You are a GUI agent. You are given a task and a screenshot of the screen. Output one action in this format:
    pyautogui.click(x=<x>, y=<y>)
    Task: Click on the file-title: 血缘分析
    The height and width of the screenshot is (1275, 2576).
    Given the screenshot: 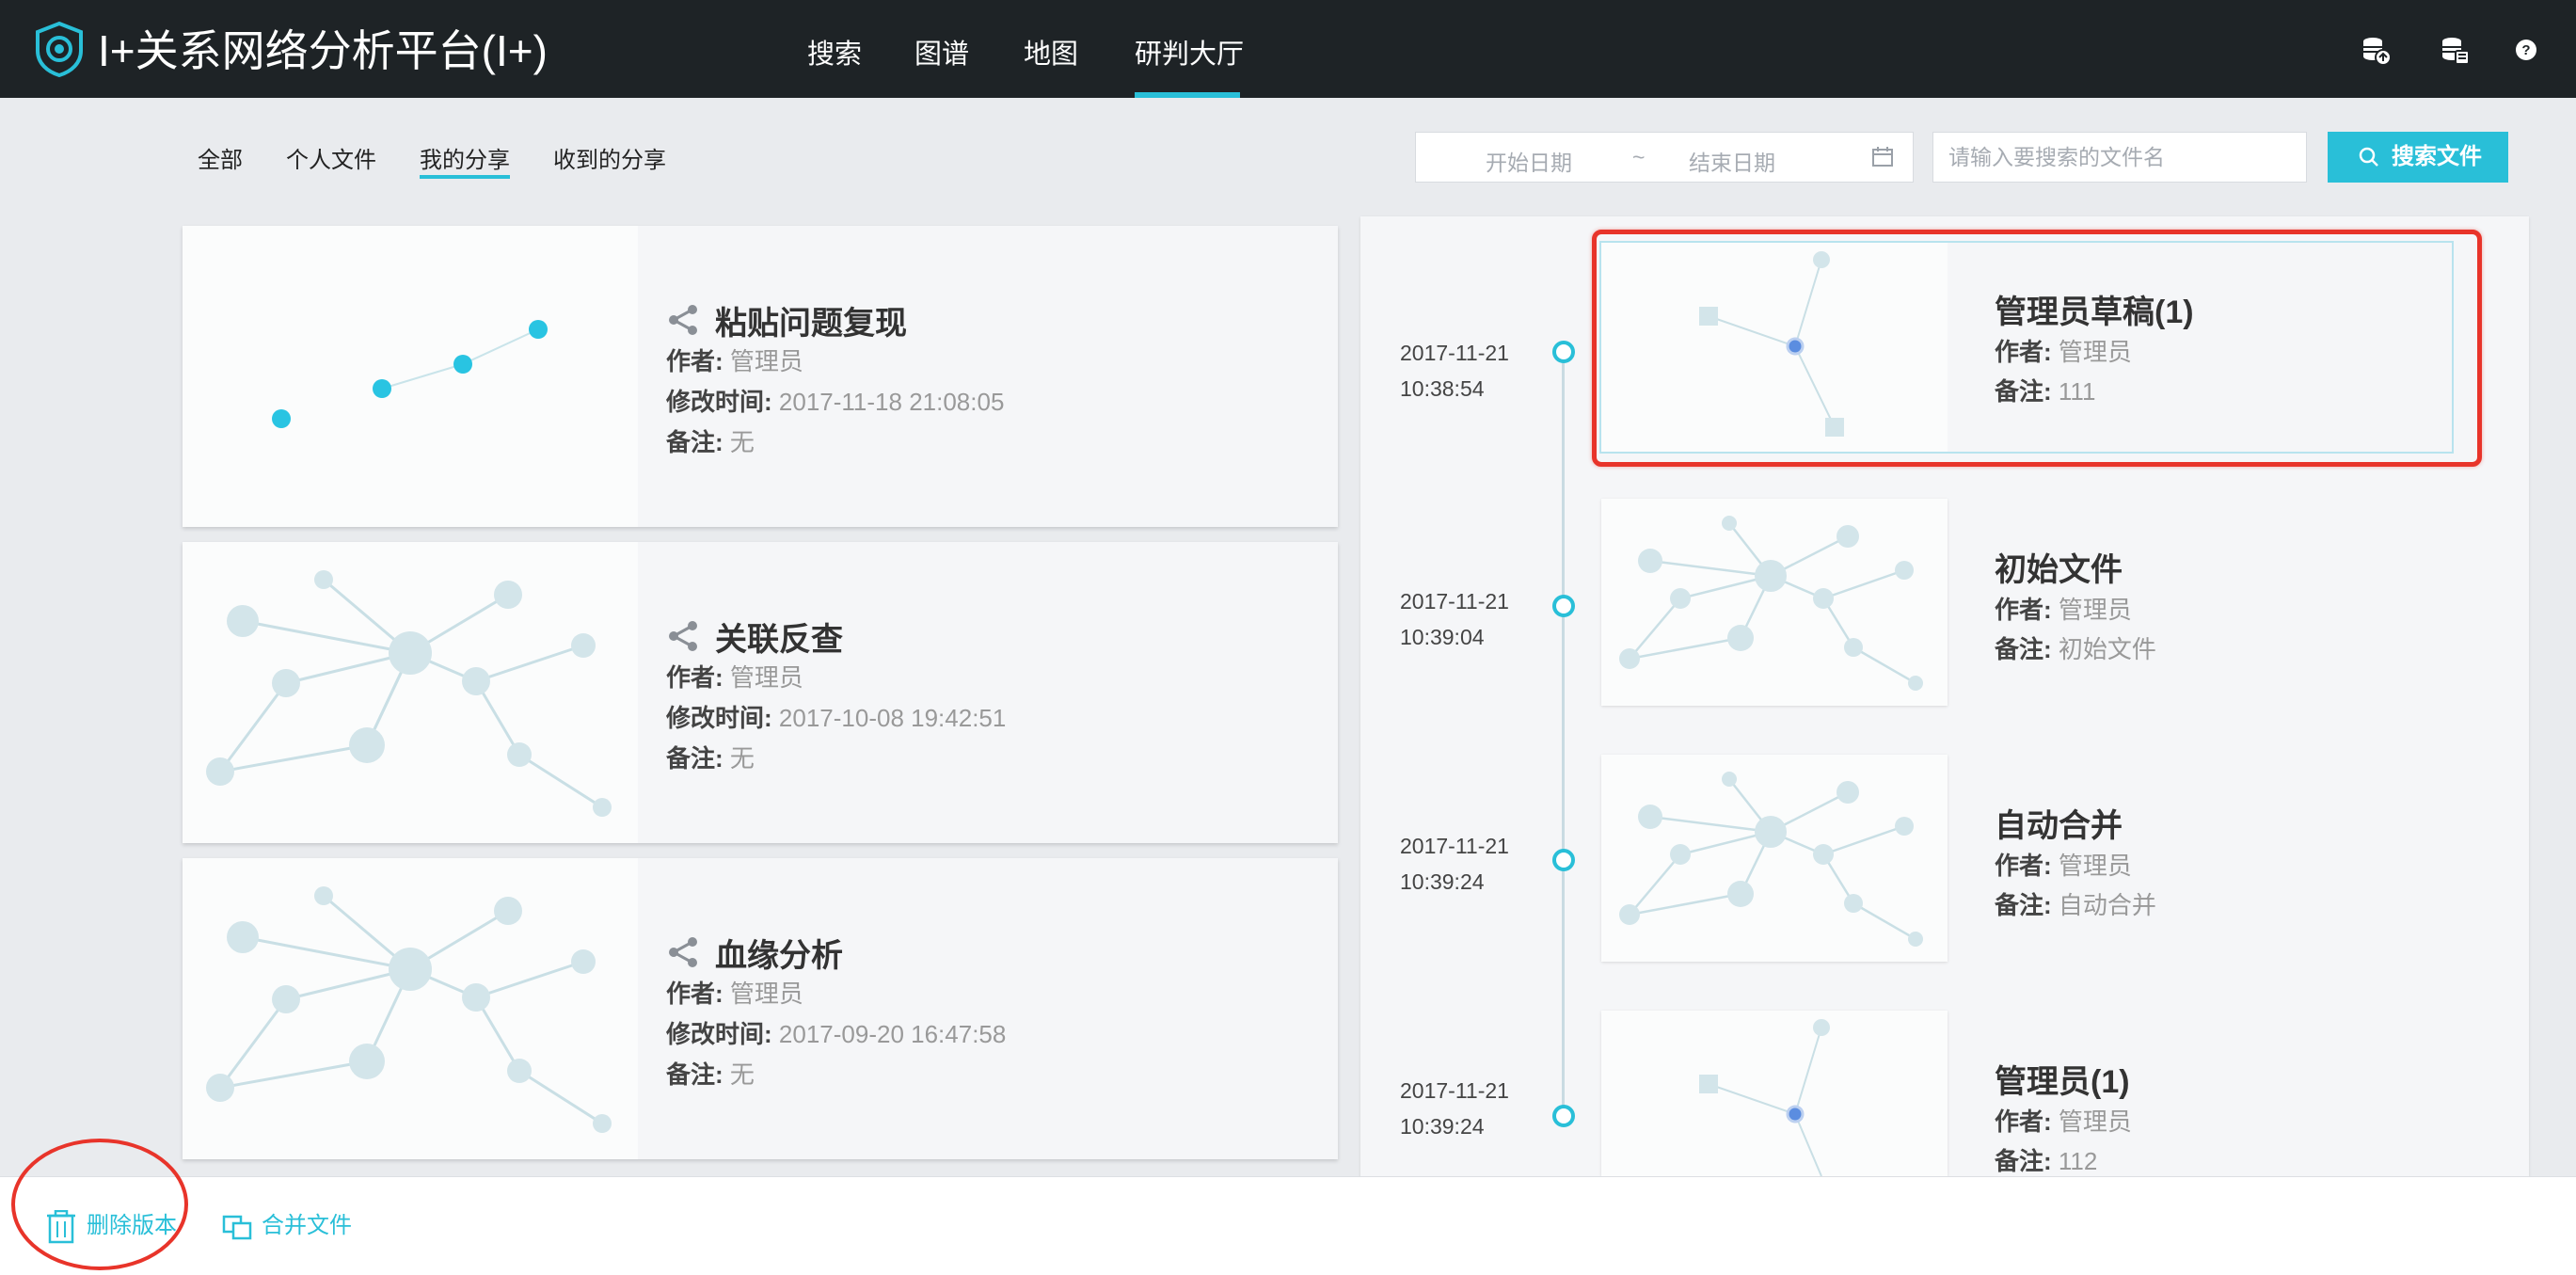 What is the action you would take?
    pyautogui.click(x=779, y=956)
    